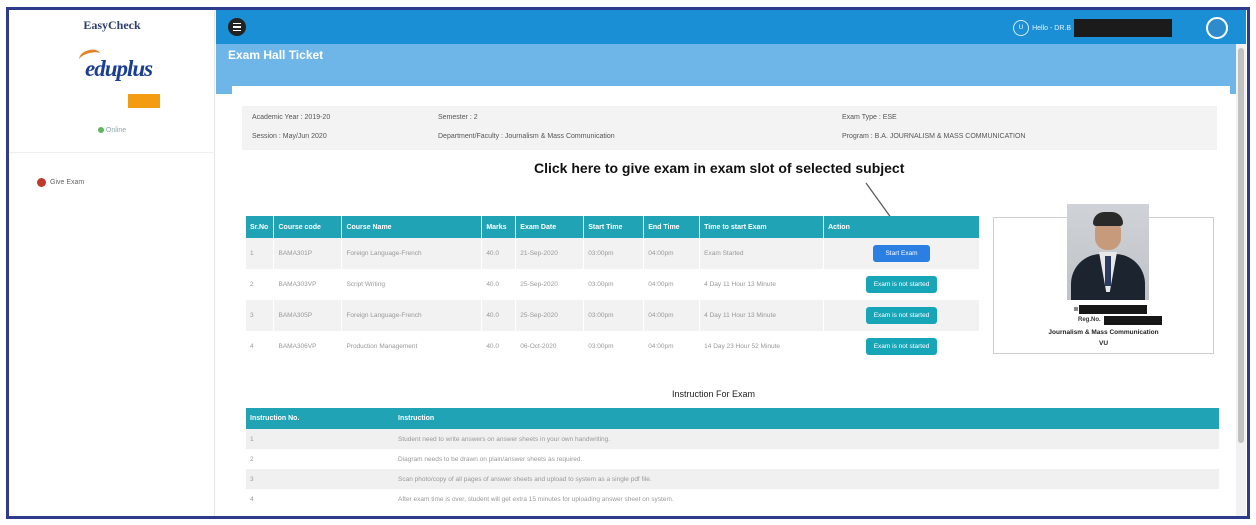  What do you see at coordinates (901, 227) in the screenshot?
I see `col-header: Action` at bounding box center [901, 227].